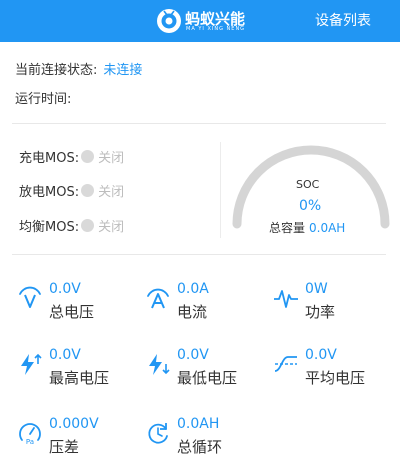 The image size is (400, 475). I want to click on charge-mos-label: 充电MOS:, so click(49, 158).